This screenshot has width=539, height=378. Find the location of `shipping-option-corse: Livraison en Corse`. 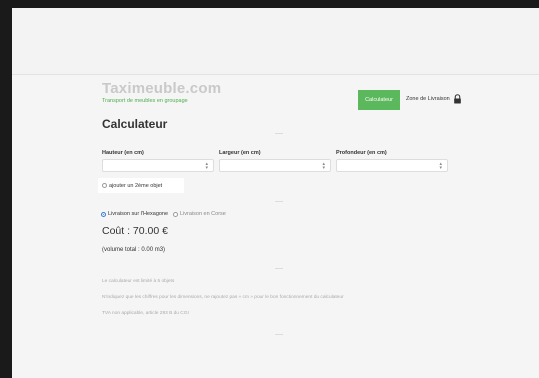

shipping-option-corse: Livraison en Corse is located at coordinates (199, 214).